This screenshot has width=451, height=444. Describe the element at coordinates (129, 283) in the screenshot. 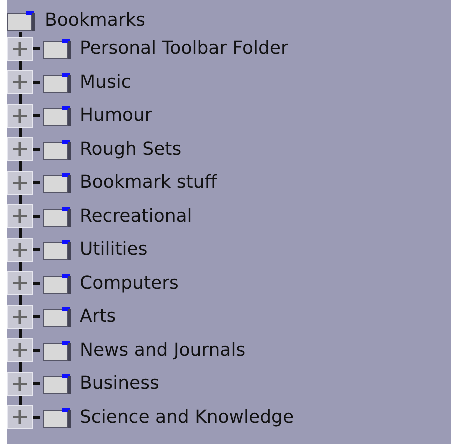

I see `tree-item-label: Computers` at that location.